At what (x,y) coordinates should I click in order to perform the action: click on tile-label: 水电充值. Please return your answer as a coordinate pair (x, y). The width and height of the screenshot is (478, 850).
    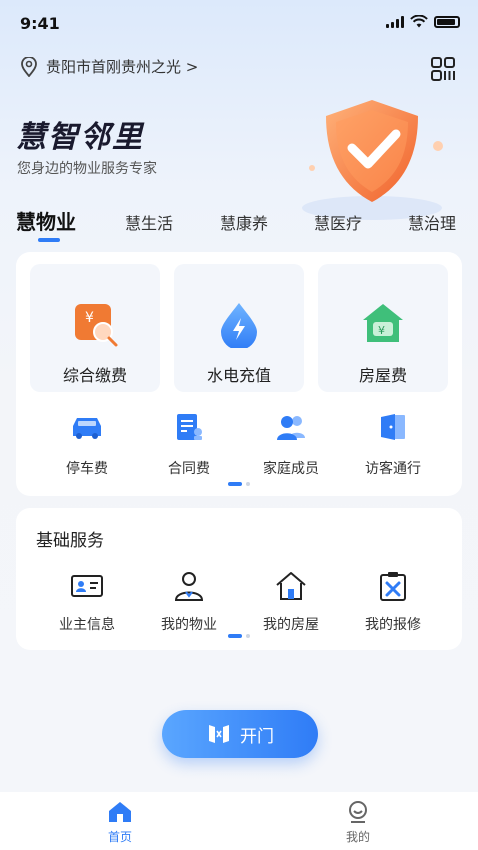
    Looking at the image, I should click on (238, 375).